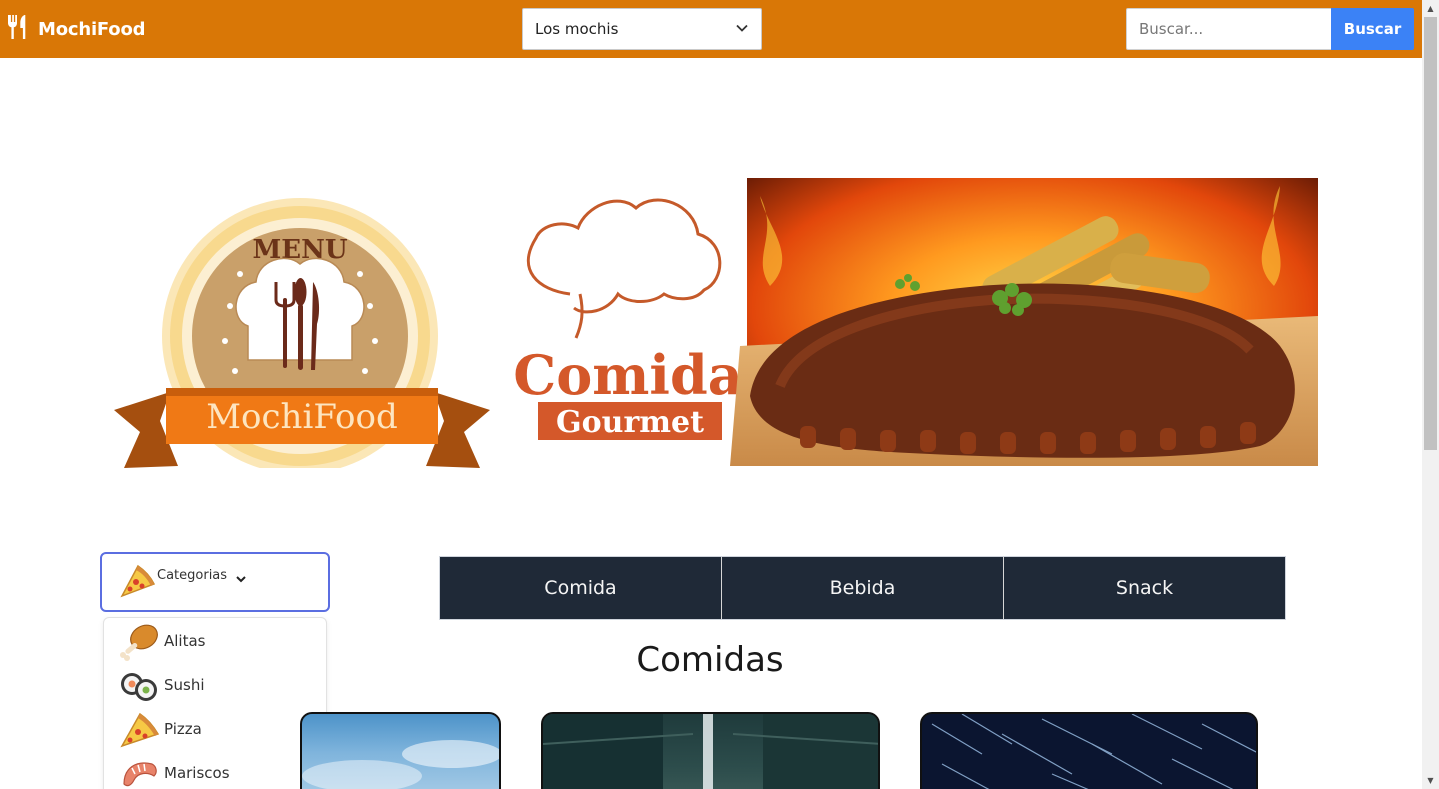 The height and width of the screenshot is (789, 1439). What do you see at coordinates (628, 319) in the screenshot?
I see `comida-gourmet-logo: Comida Gourmet` at bounding box center [628, 319].